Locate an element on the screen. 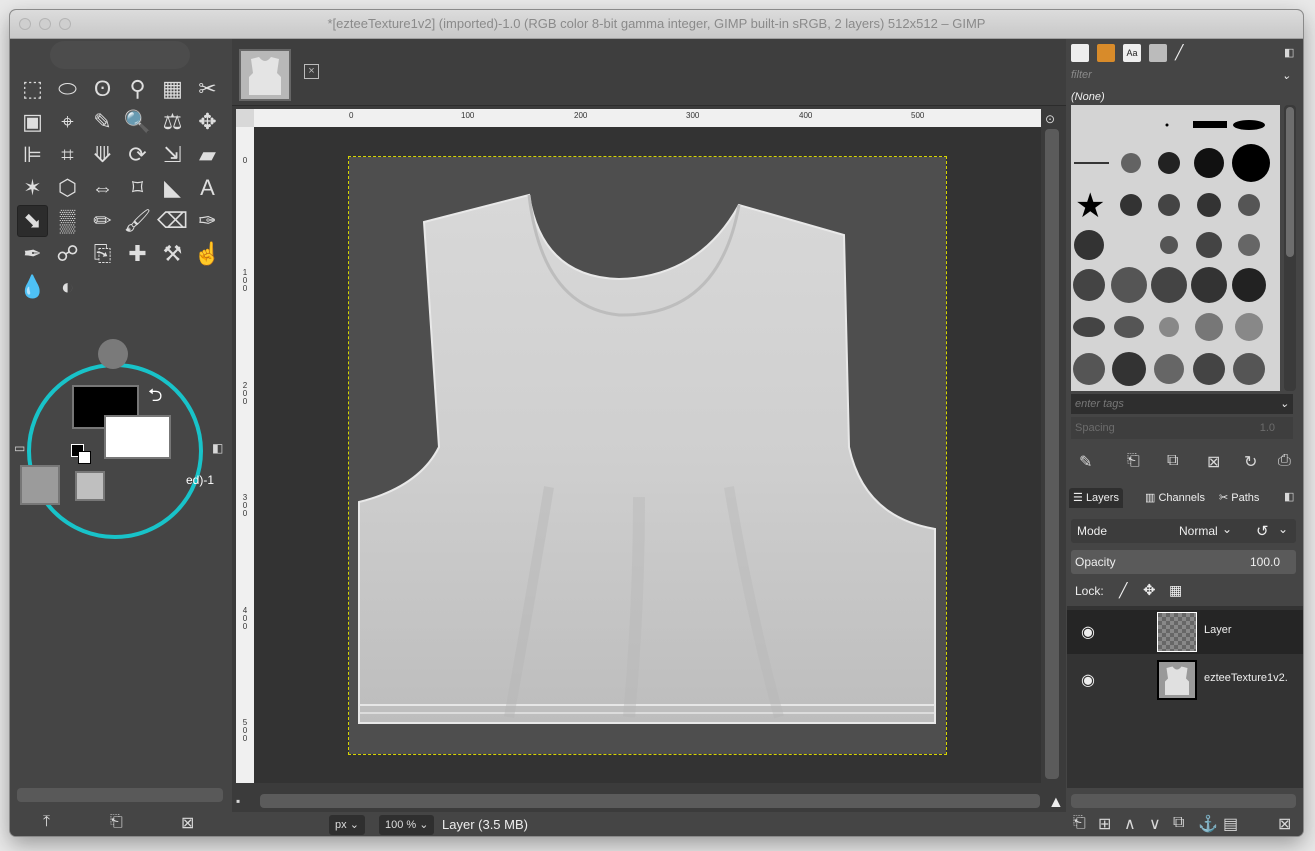 The width and height of the screenshot is (1315, 851). warp-icon: ◣ is located at coordinates (172, 188).